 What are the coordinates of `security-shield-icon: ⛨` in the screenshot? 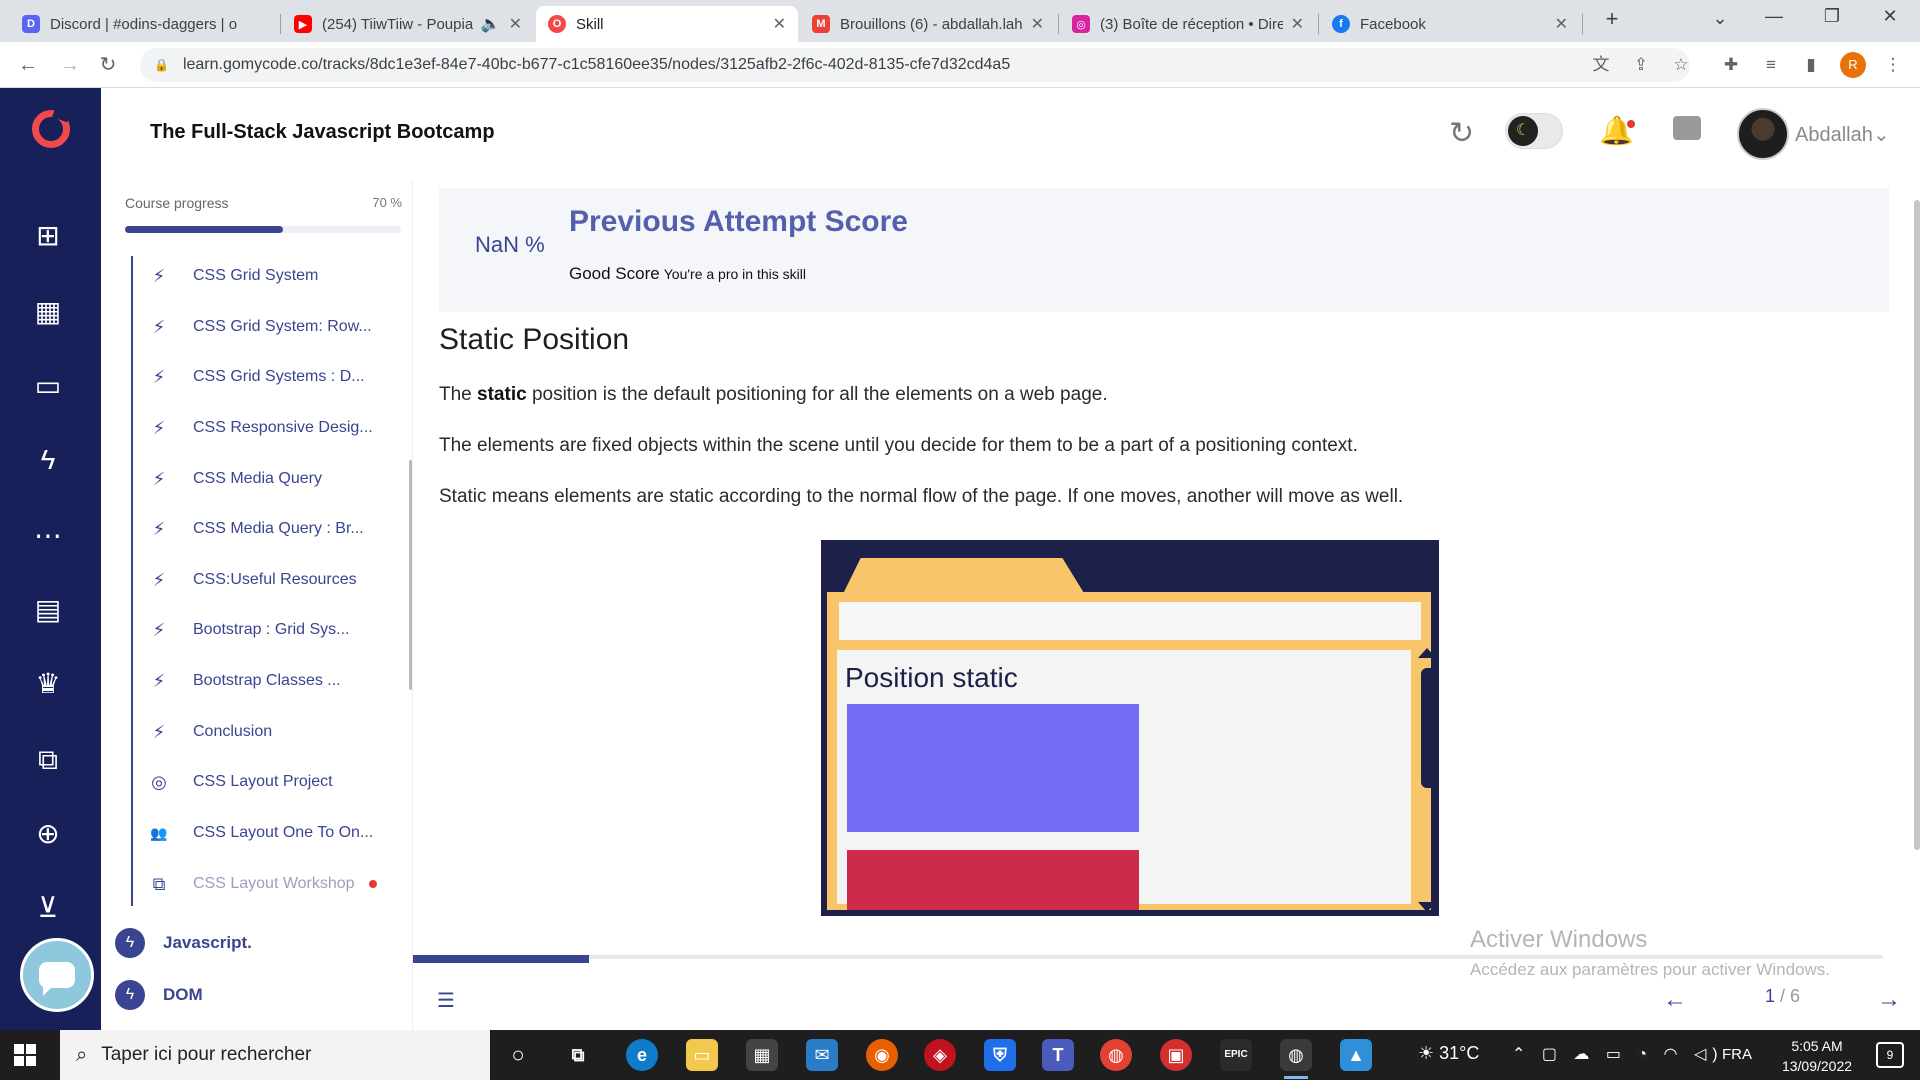 It's located at (1000, 1055).